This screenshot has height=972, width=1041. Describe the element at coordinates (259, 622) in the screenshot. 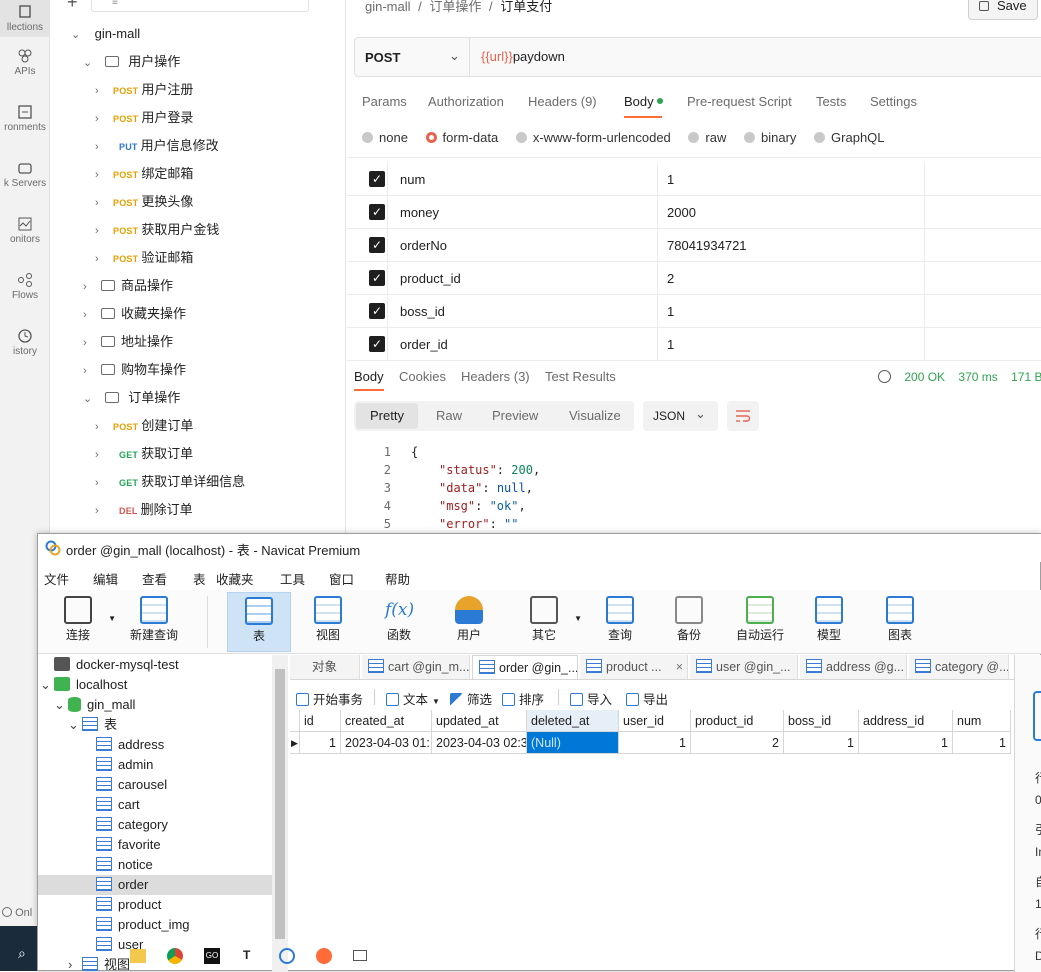

I see `toolbar-button: 表` at that location.